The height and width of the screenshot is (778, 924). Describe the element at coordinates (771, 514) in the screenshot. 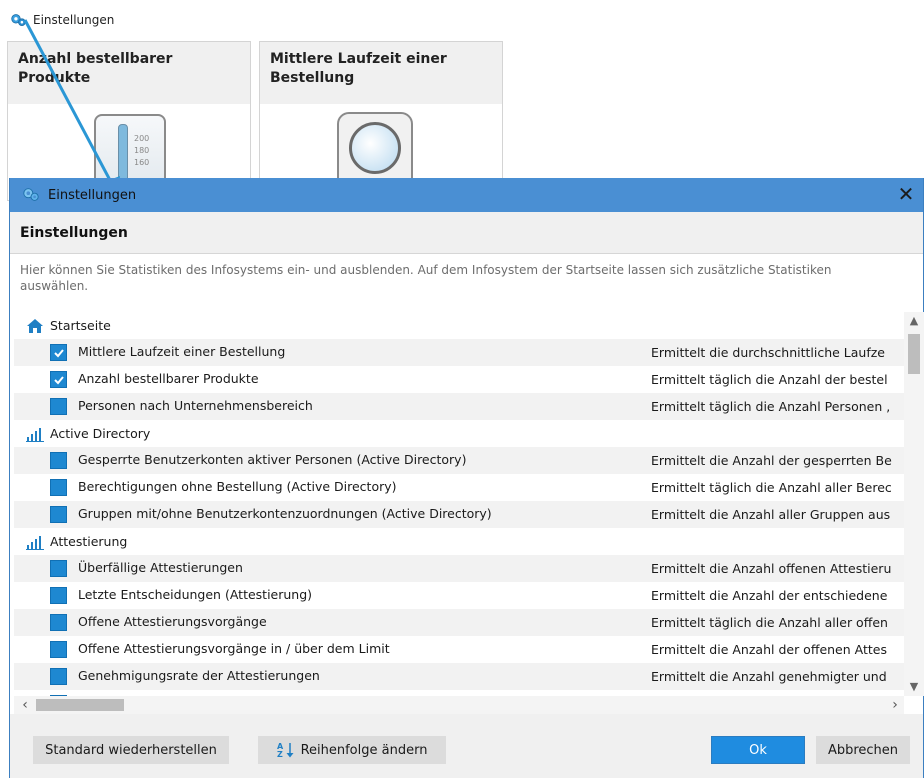

I see `item-description: Ermittelt die Anzahl aller Gruppen aus` at that location.